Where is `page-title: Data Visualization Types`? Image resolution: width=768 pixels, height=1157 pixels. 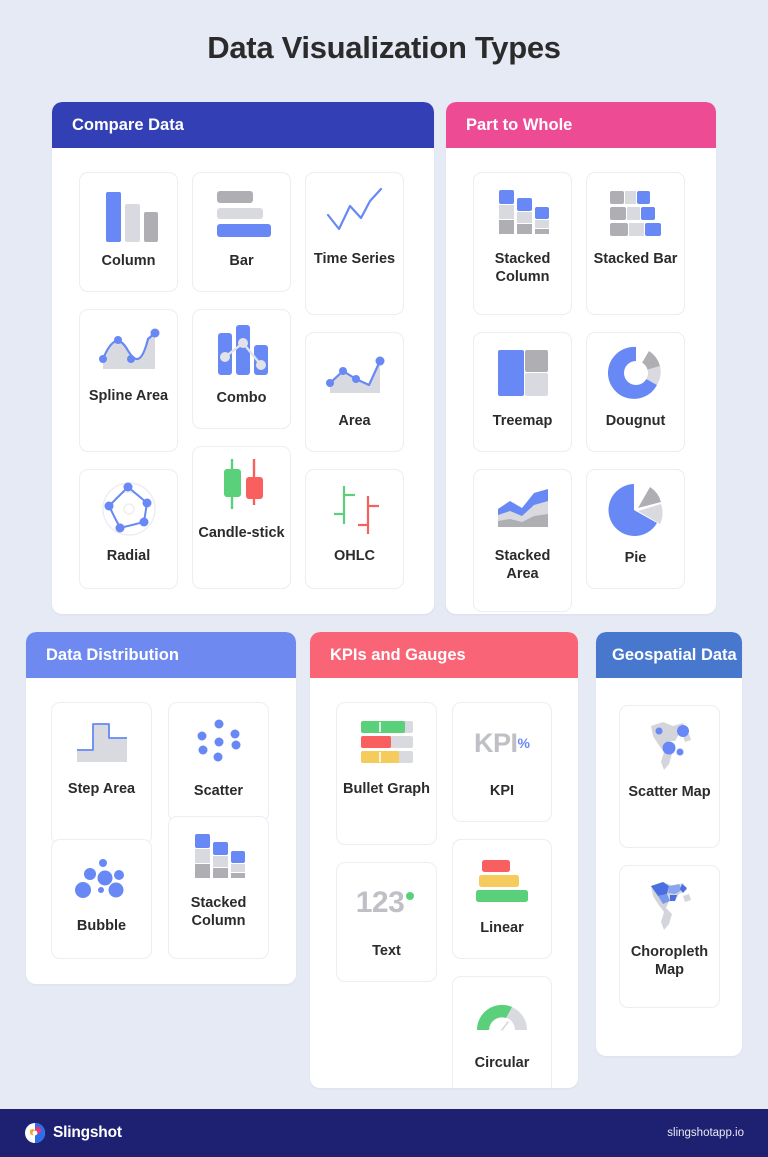
page-title: Data Visualization Types is located at coordinates (384, 47).